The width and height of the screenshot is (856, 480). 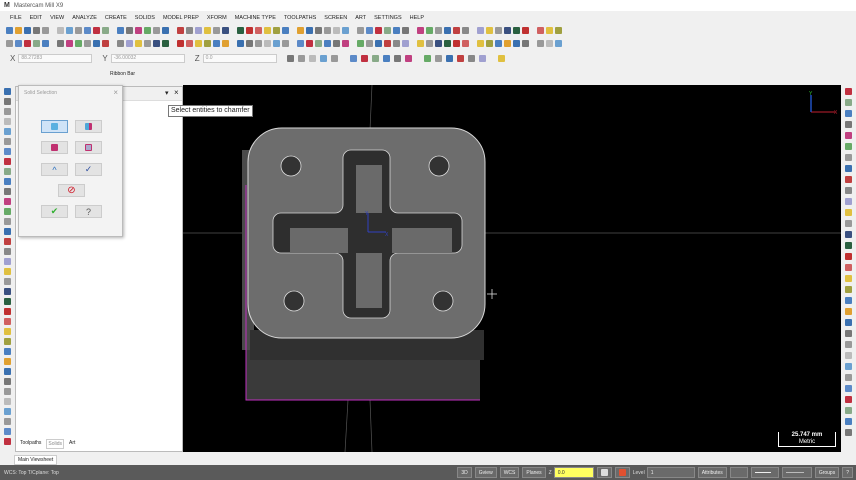 What do you see at coordinates (764, 472) in the screenshot?
I see `line-style-select` at bounding box center [764, 472].